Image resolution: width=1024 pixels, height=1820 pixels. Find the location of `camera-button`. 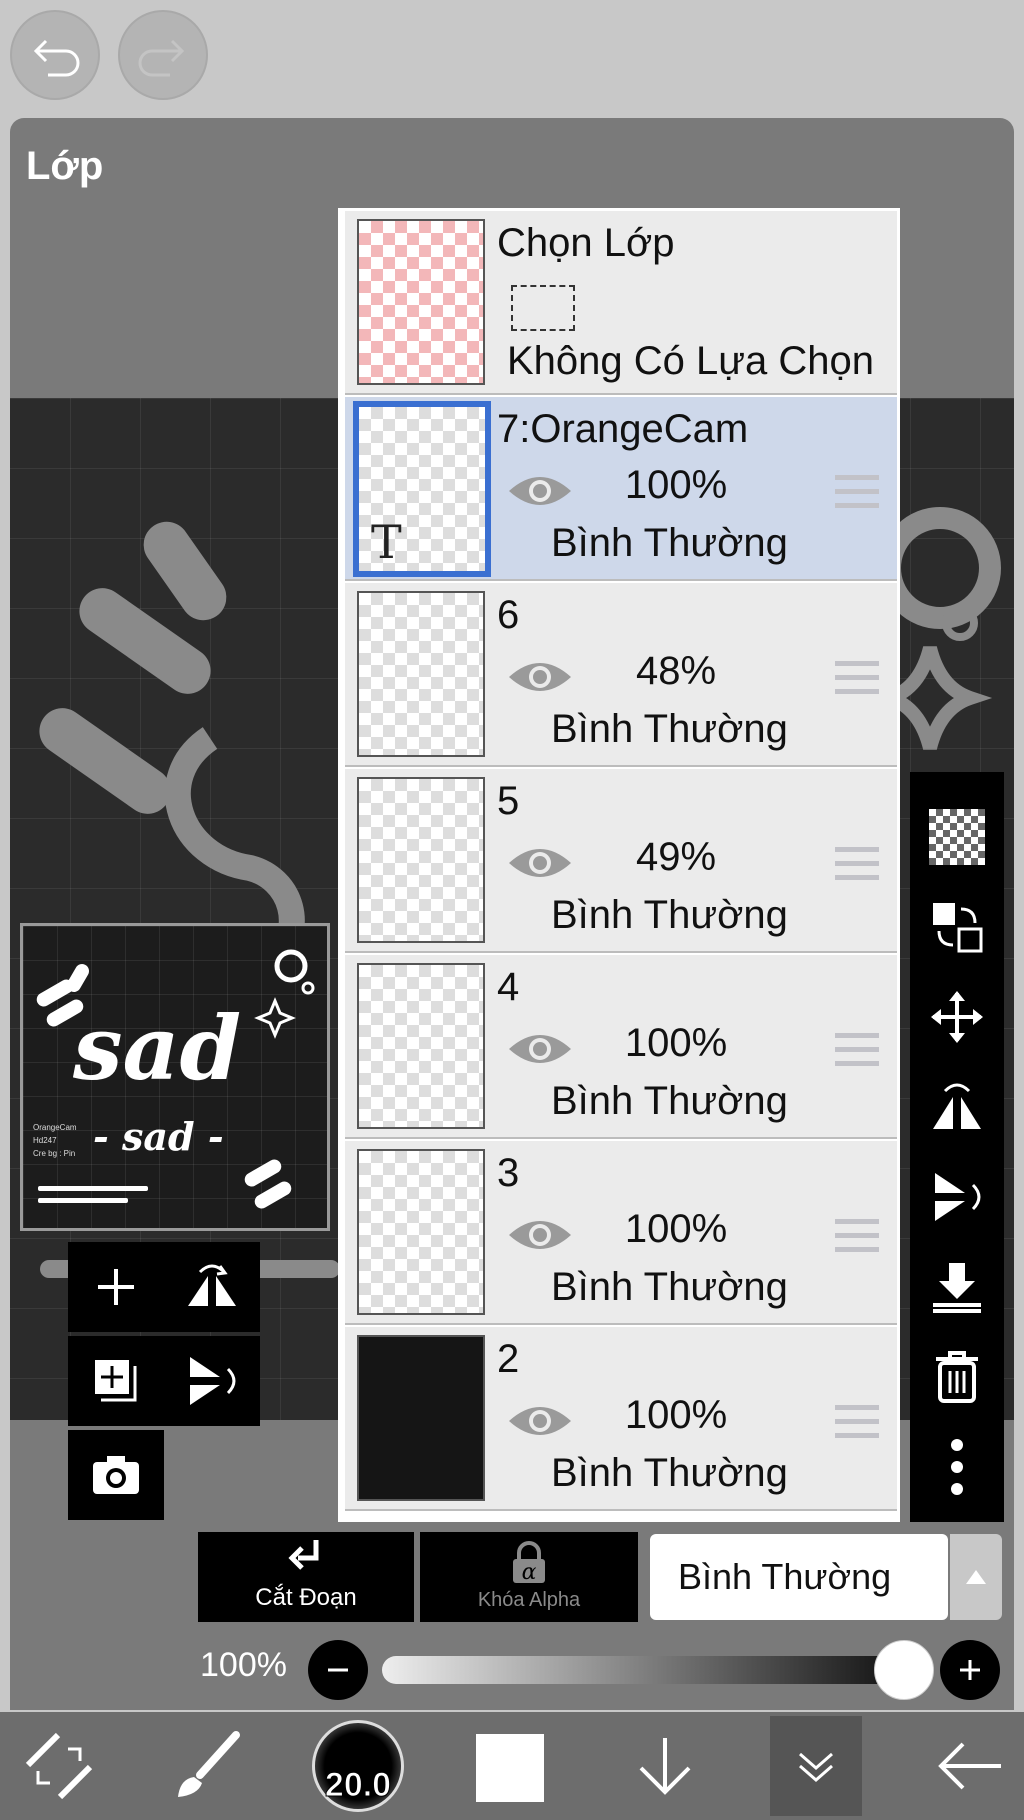

camera-button is located at coordinates (116, 1475).